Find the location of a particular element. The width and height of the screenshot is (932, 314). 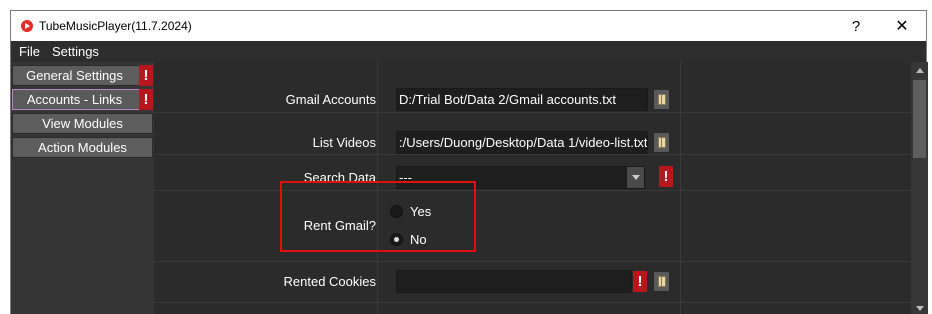

sidebar-item-general-settings: General Settings ! is located at coordinates (82, 75).